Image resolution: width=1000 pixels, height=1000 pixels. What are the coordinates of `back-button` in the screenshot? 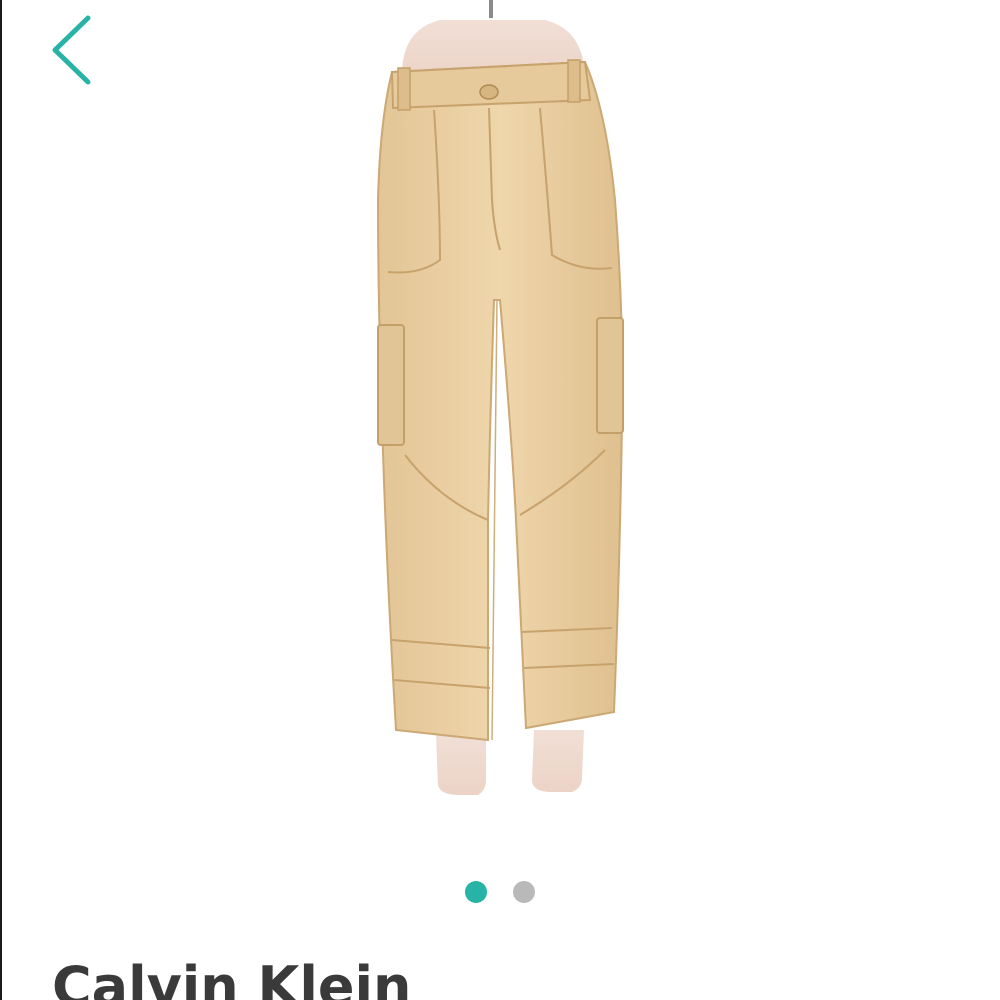 It's located at (75, 50).